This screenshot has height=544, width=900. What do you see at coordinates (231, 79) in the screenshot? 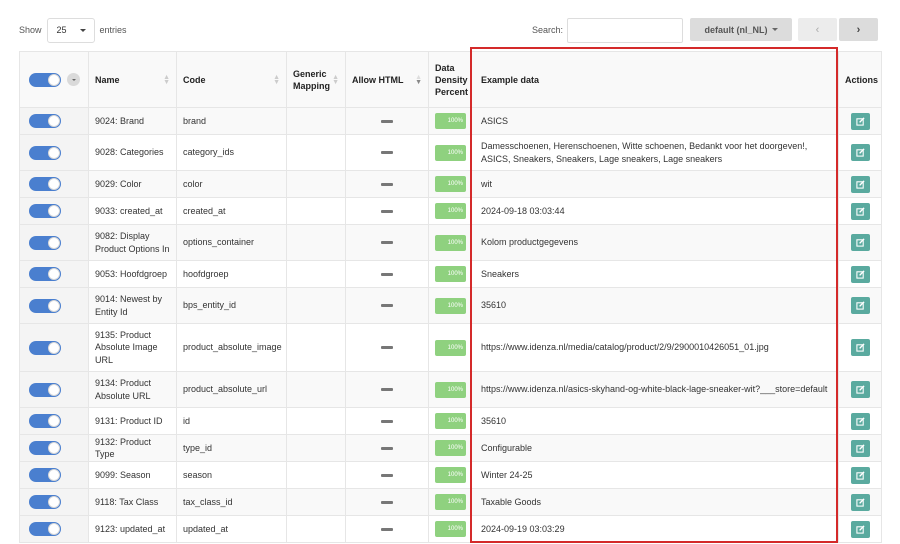
I see `header-code: Code ▲ ▼` at bounding box center [231, 79].